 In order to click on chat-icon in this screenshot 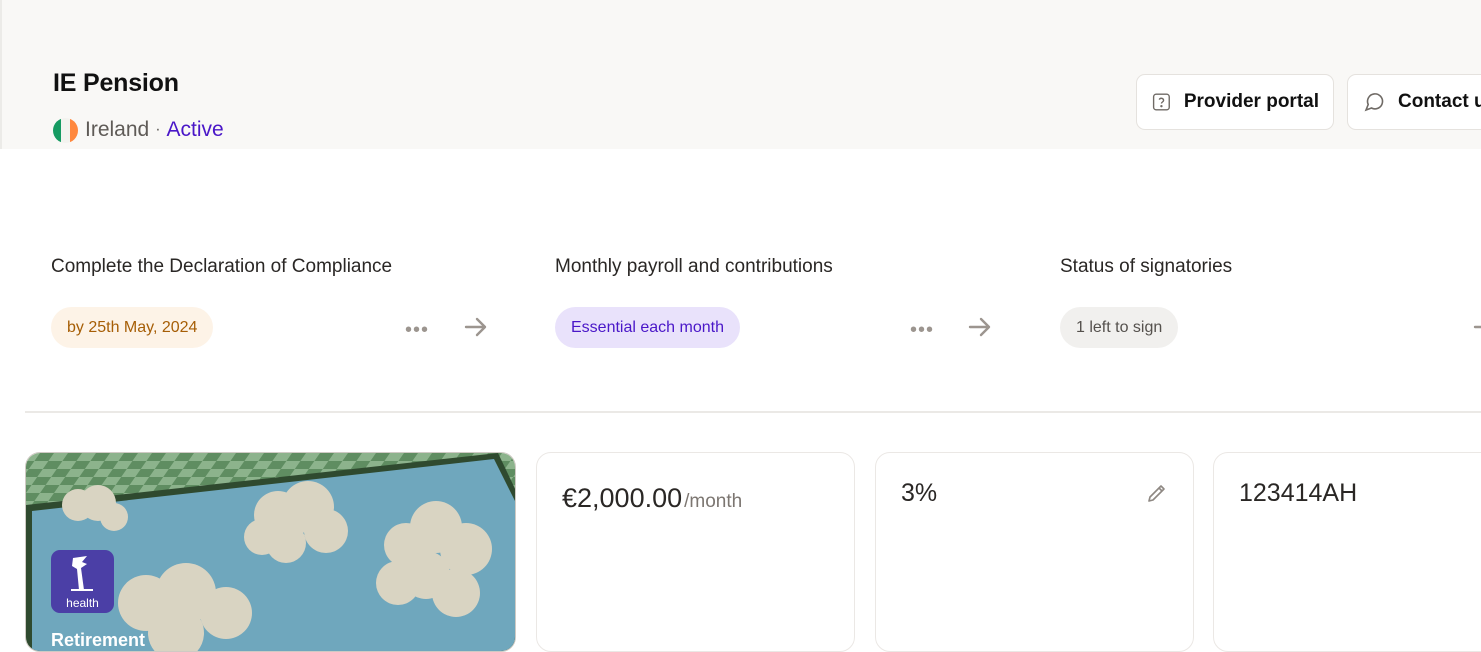, I will do `click(1374, 102)`.